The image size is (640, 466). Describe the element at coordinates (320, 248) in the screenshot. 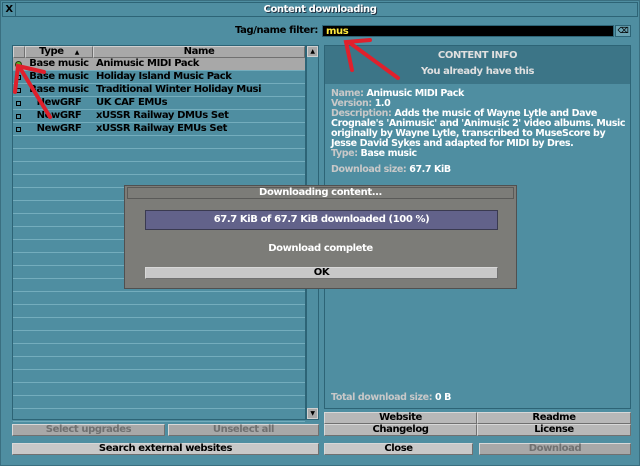

I see `download-status: Download complete` at that location.